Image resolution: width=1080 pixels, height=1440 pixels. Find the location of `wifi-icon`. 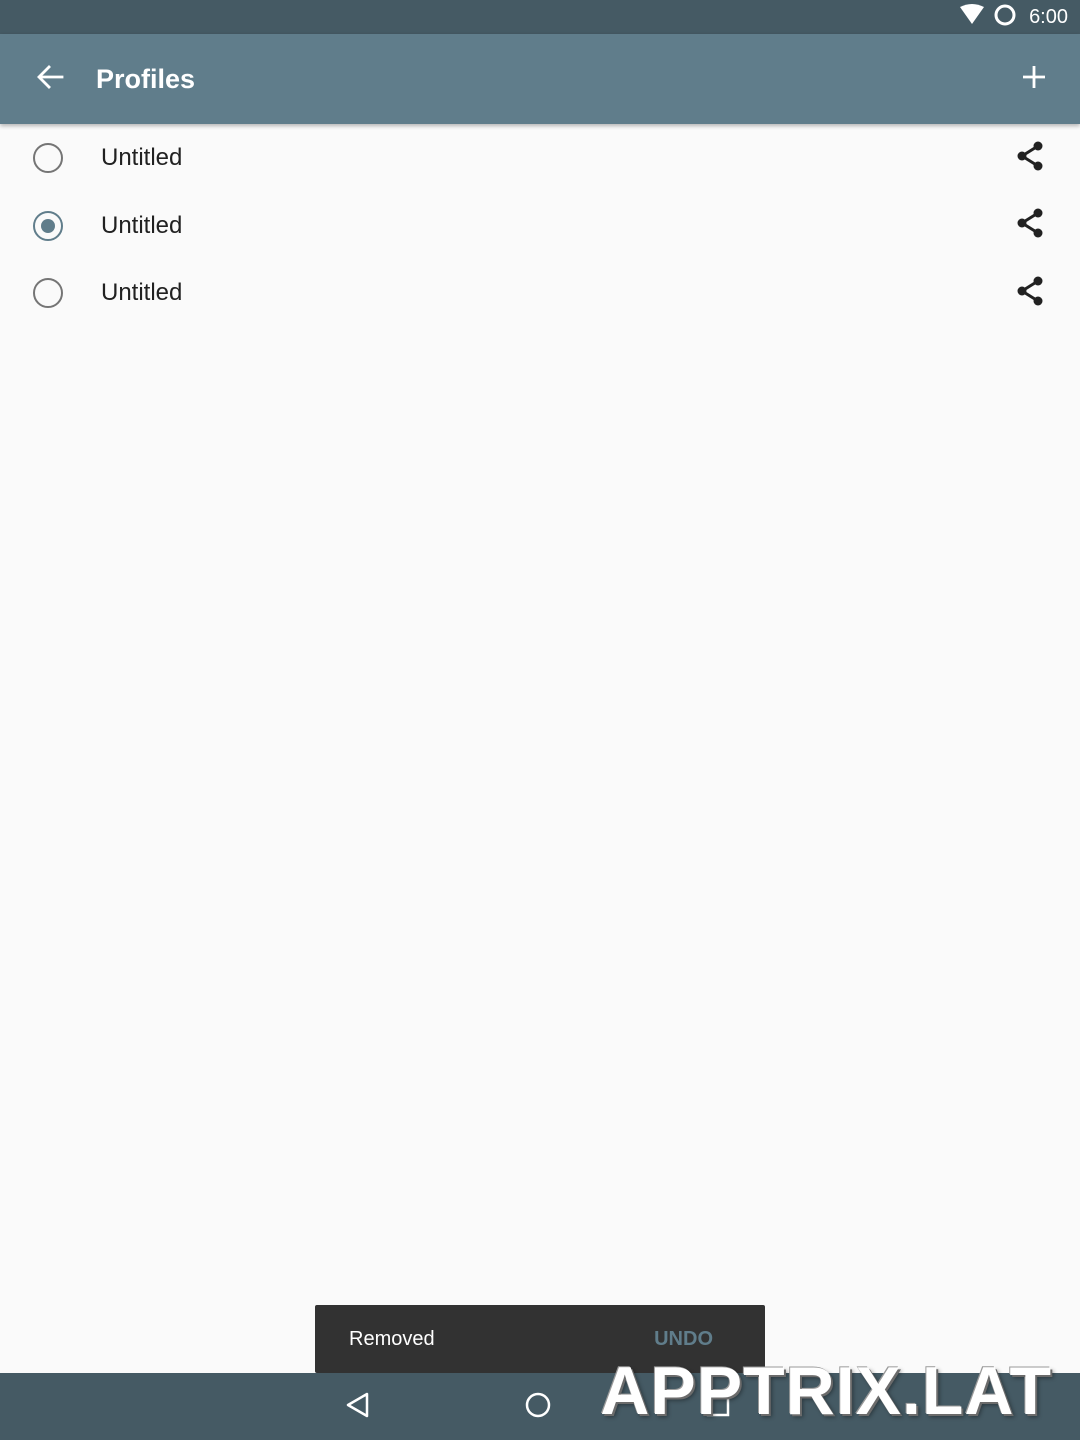

wifi-icon is located at coordinates (972, 17).